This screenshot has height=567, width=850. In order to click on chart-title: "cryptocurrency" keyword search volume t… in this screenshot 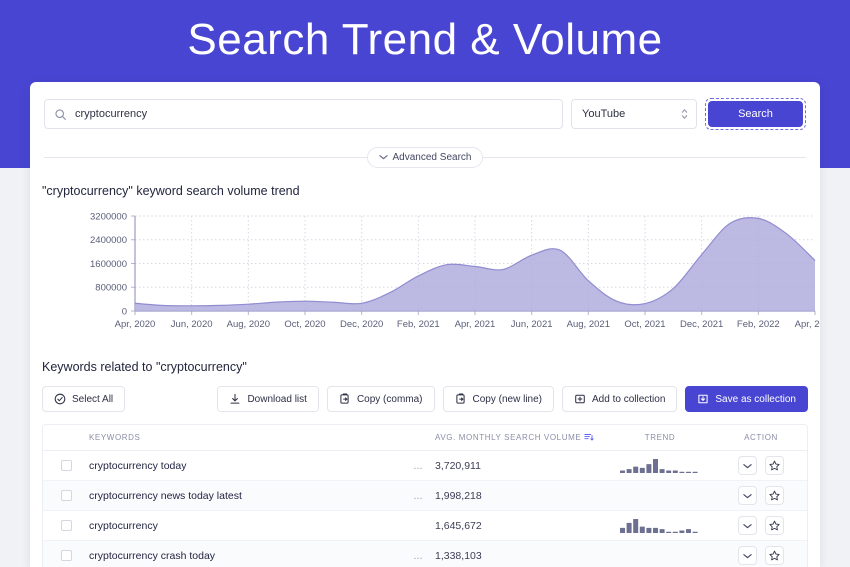, I will do `click(171, 191)`.